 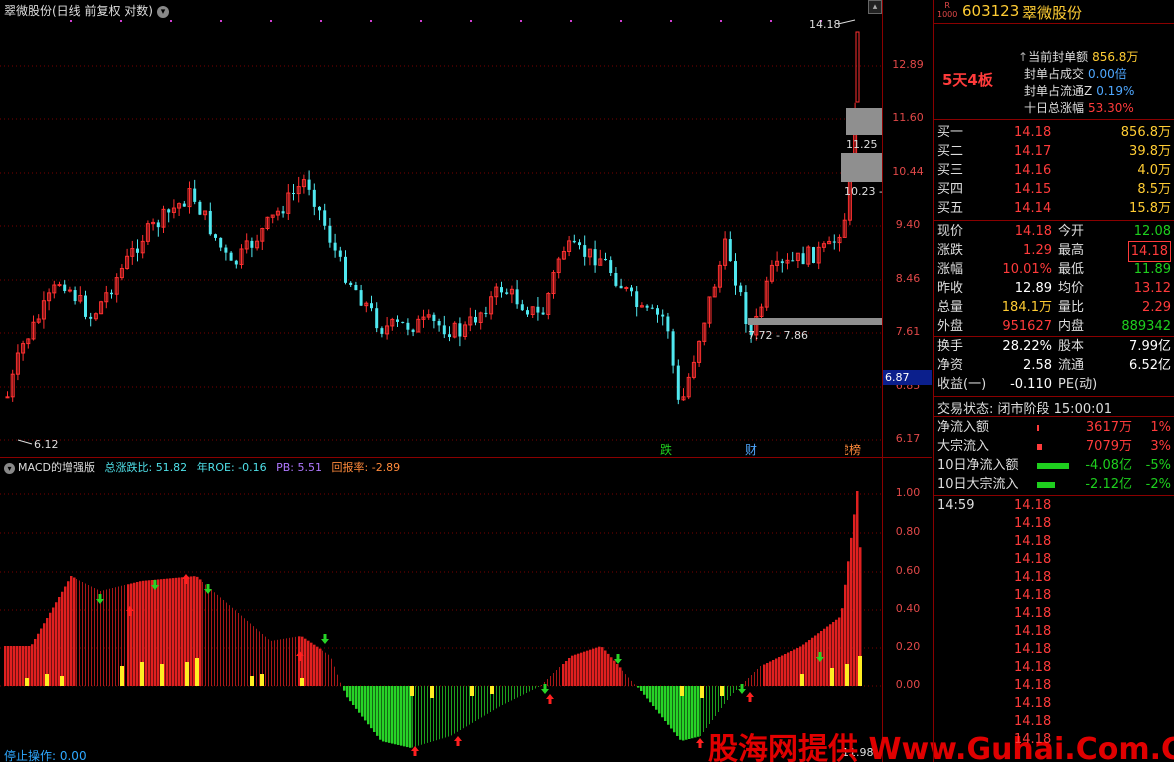 What do you see at coordinates (1078, 56) in the screenshot?
I see `seal-row: ↑当前封单额 856.8万` at bounding box center [1078, 56].